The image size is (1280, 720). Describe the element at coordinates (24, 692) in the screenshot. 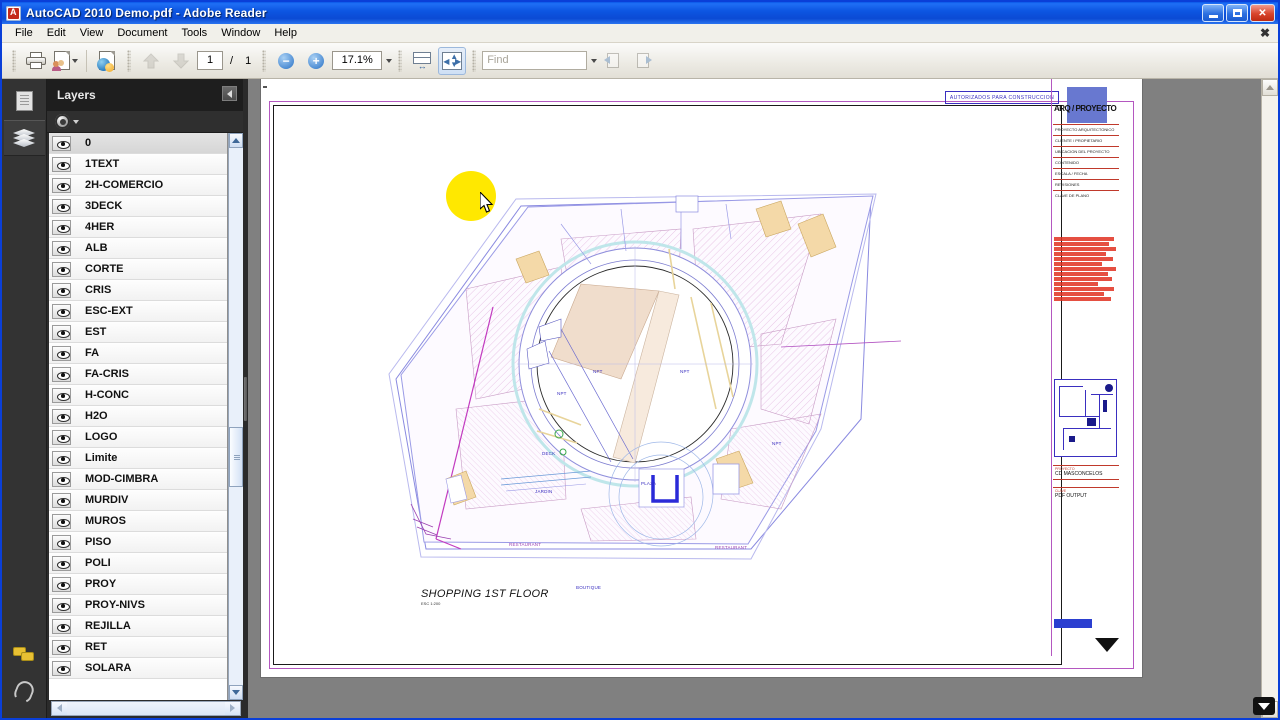

I see `rail-item-attachments` at that location.